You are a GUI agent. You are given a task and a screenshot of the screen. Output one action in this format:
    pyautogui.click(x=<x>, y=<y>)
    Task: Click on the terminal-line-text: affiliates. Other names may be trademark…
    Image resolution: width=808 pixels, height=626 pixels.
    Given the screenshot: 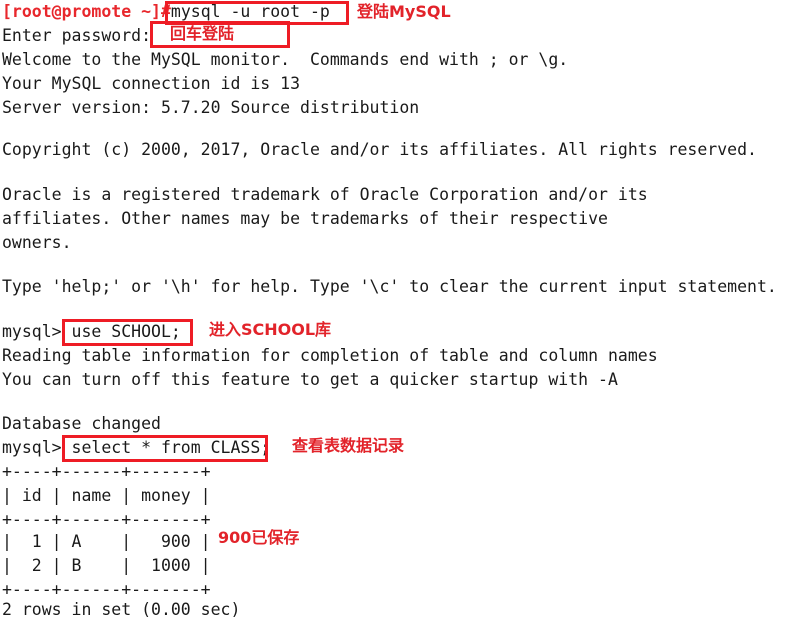 What is the action you would take?
    pyautogui.click(x=305, y=218)
    